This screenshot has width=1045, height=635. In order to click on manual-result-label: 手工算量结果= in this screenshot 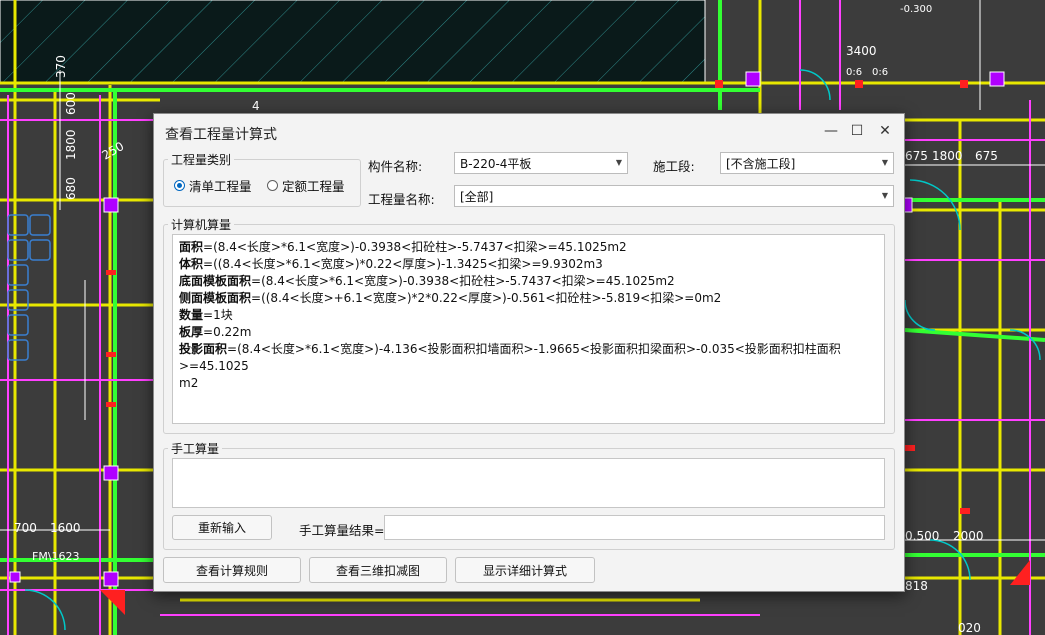, I will do `click(342, 530)`.